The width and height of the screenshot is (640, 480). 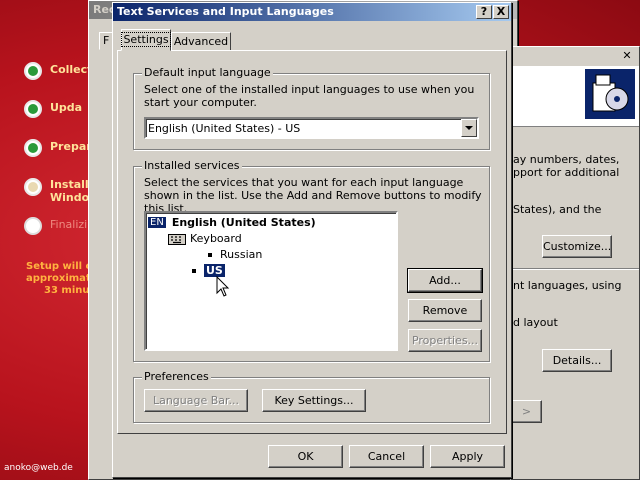 I want to click on mouse-cursor-icon, so click(x=223, y=286).